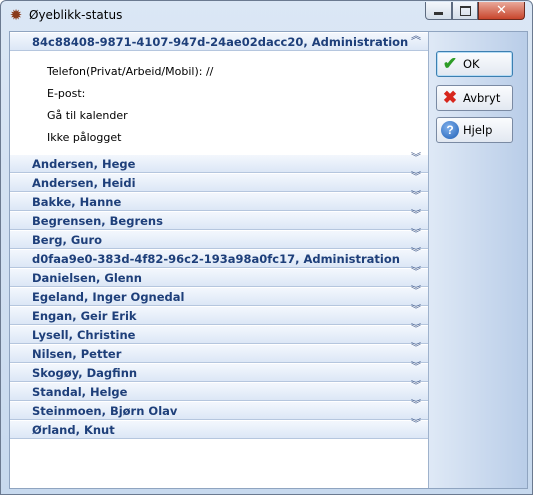  Describe the element at coordinates (77, 354) in the screenshot. I see `group-title: Nilsen, Petter` at that location.